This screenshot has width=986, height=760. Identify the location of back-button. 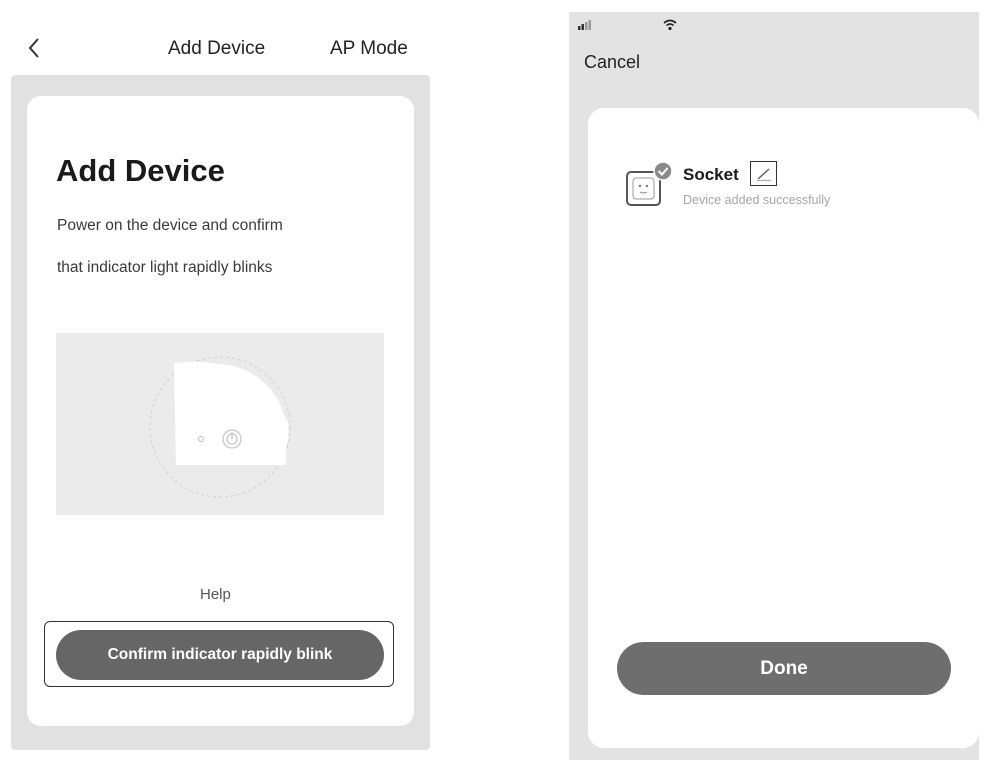
(34, 48).